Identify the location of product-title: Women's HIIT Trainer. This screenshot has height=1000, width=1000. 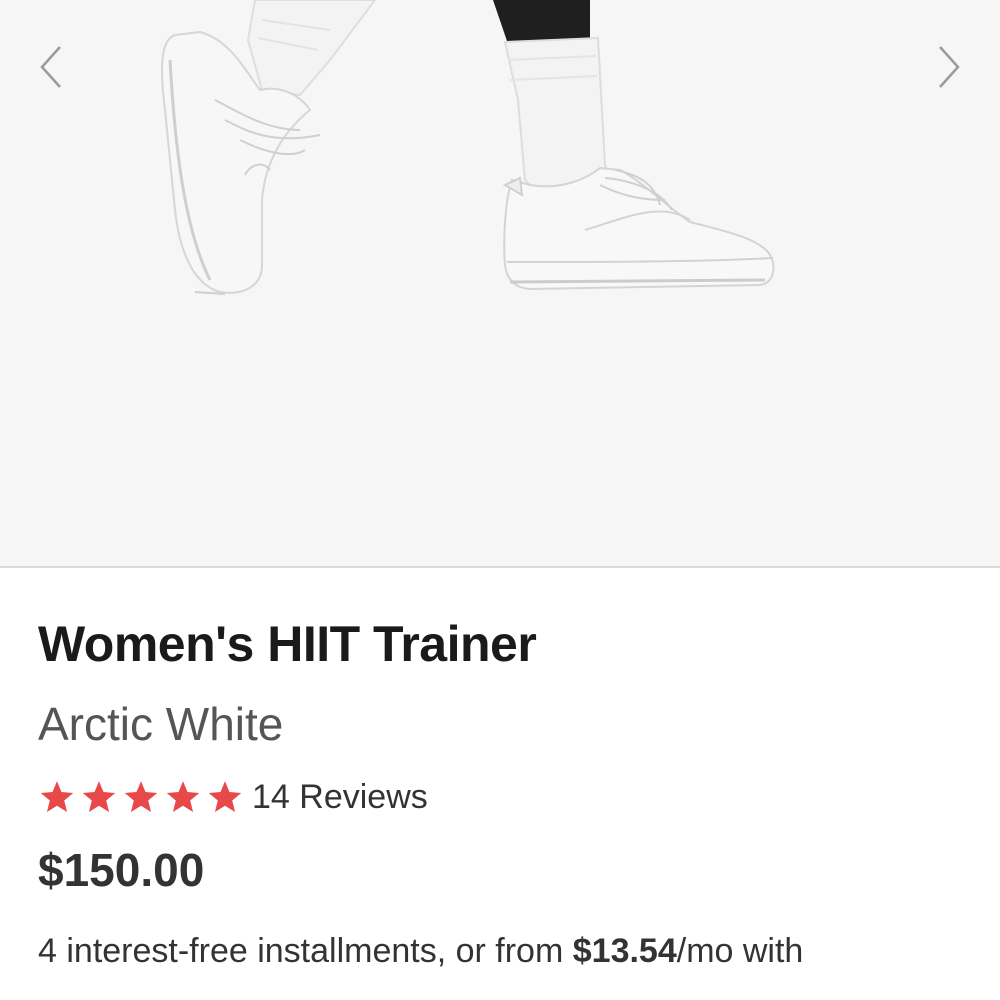
(287, 644).